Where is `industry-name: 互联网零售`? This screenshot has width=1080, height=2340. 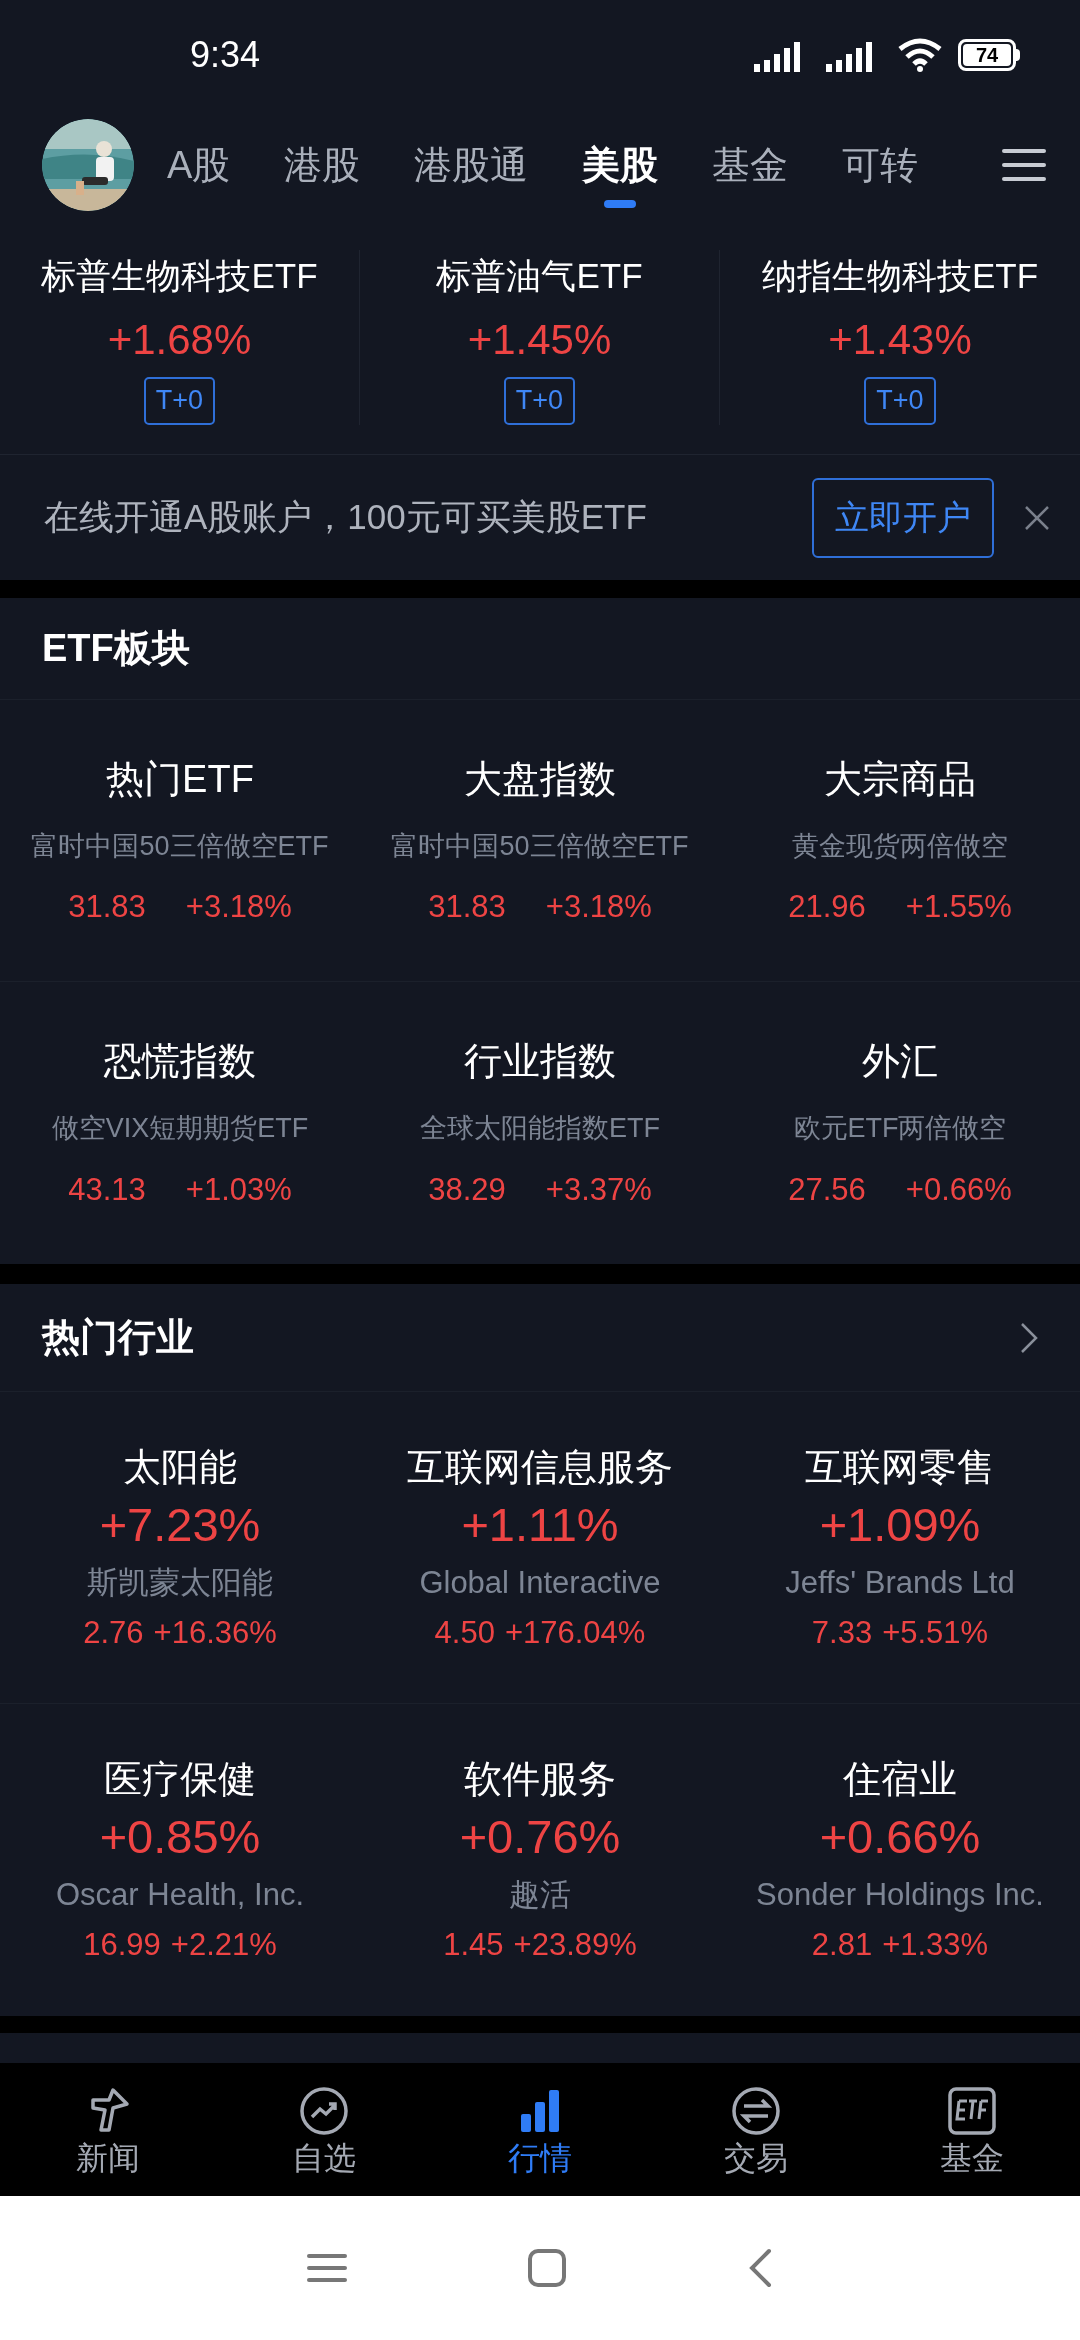
industry-name: 互联网零售 is located at coordinates (900, 1467).